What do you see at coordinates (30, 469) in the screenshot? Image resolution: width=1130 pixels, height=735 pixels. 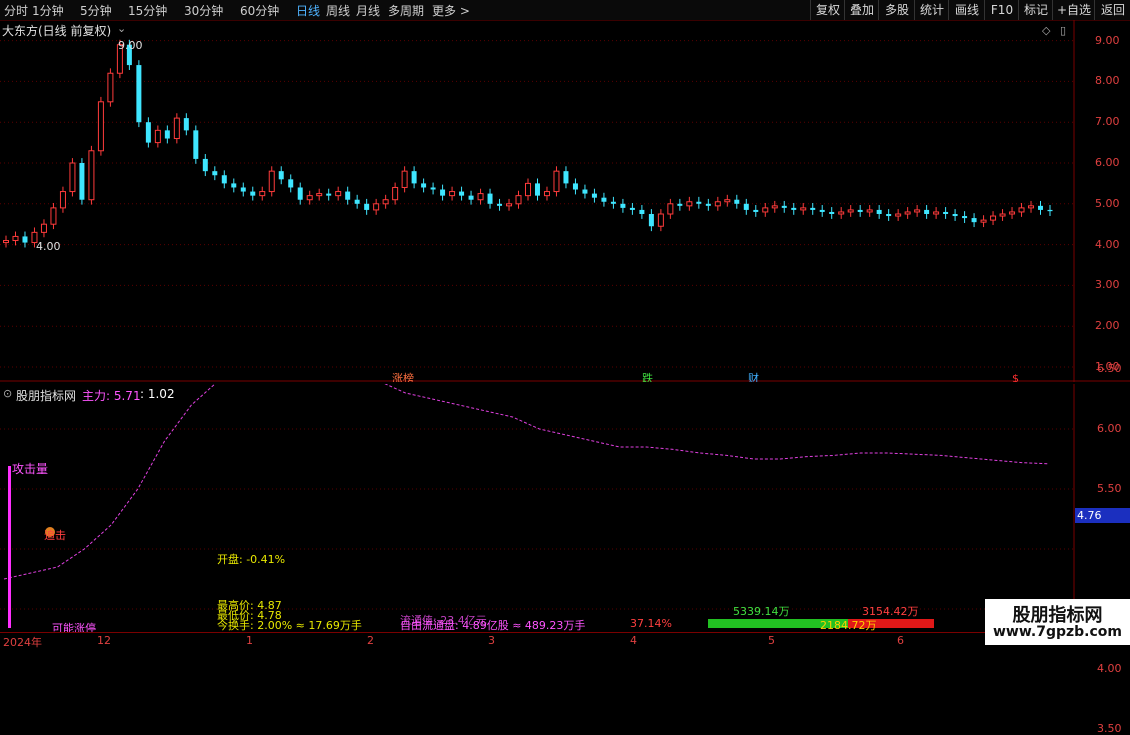 I see `attack-volume-label: 攻击量` at bounding box center [30, 469].